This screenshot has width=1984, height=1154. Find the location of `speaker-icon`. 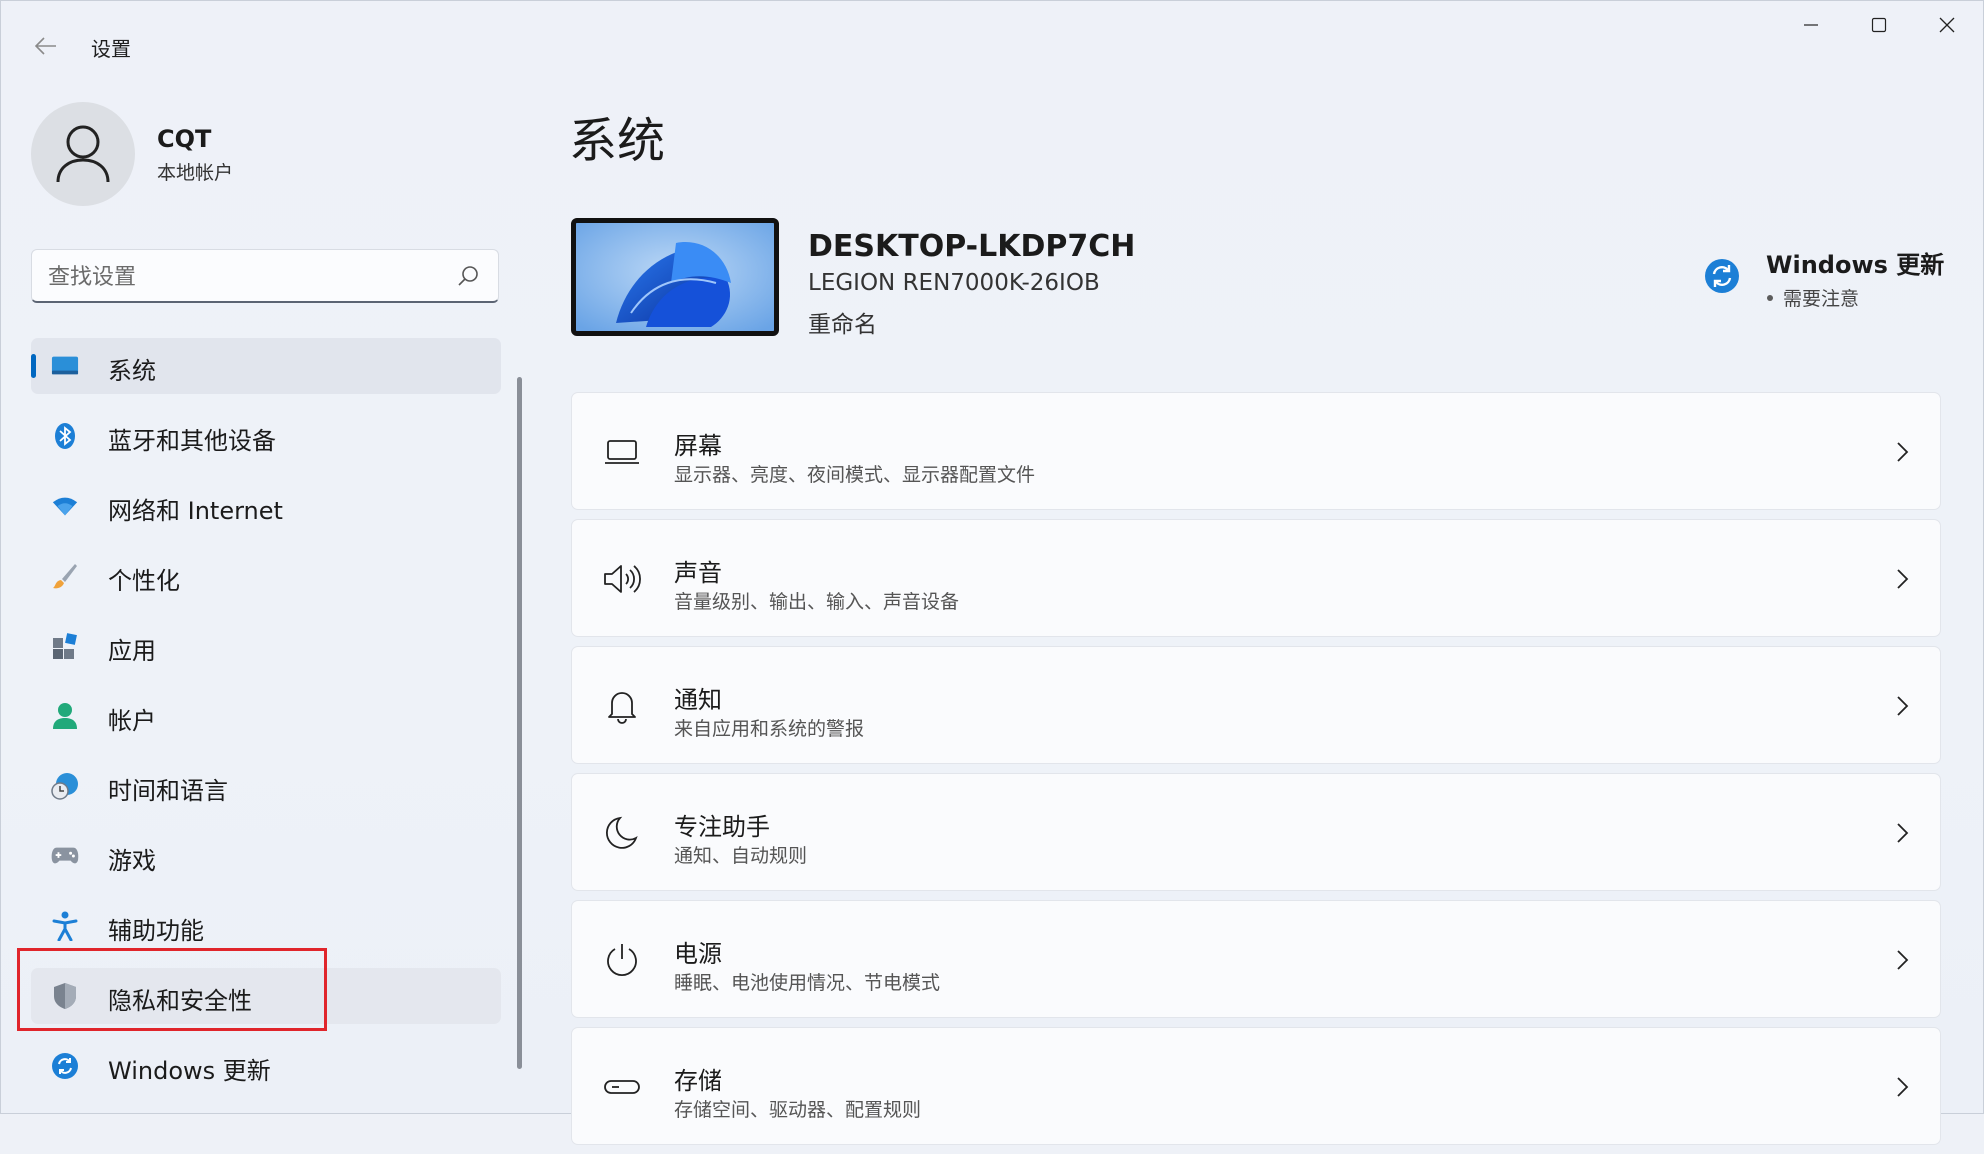

speaker-icon is located at coordinates (622, 579).